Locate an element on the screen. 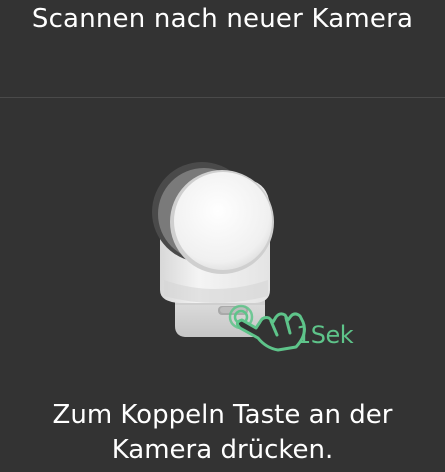  page-title: Scannen nach neuer Kamera is located at coordinates (222, 19).